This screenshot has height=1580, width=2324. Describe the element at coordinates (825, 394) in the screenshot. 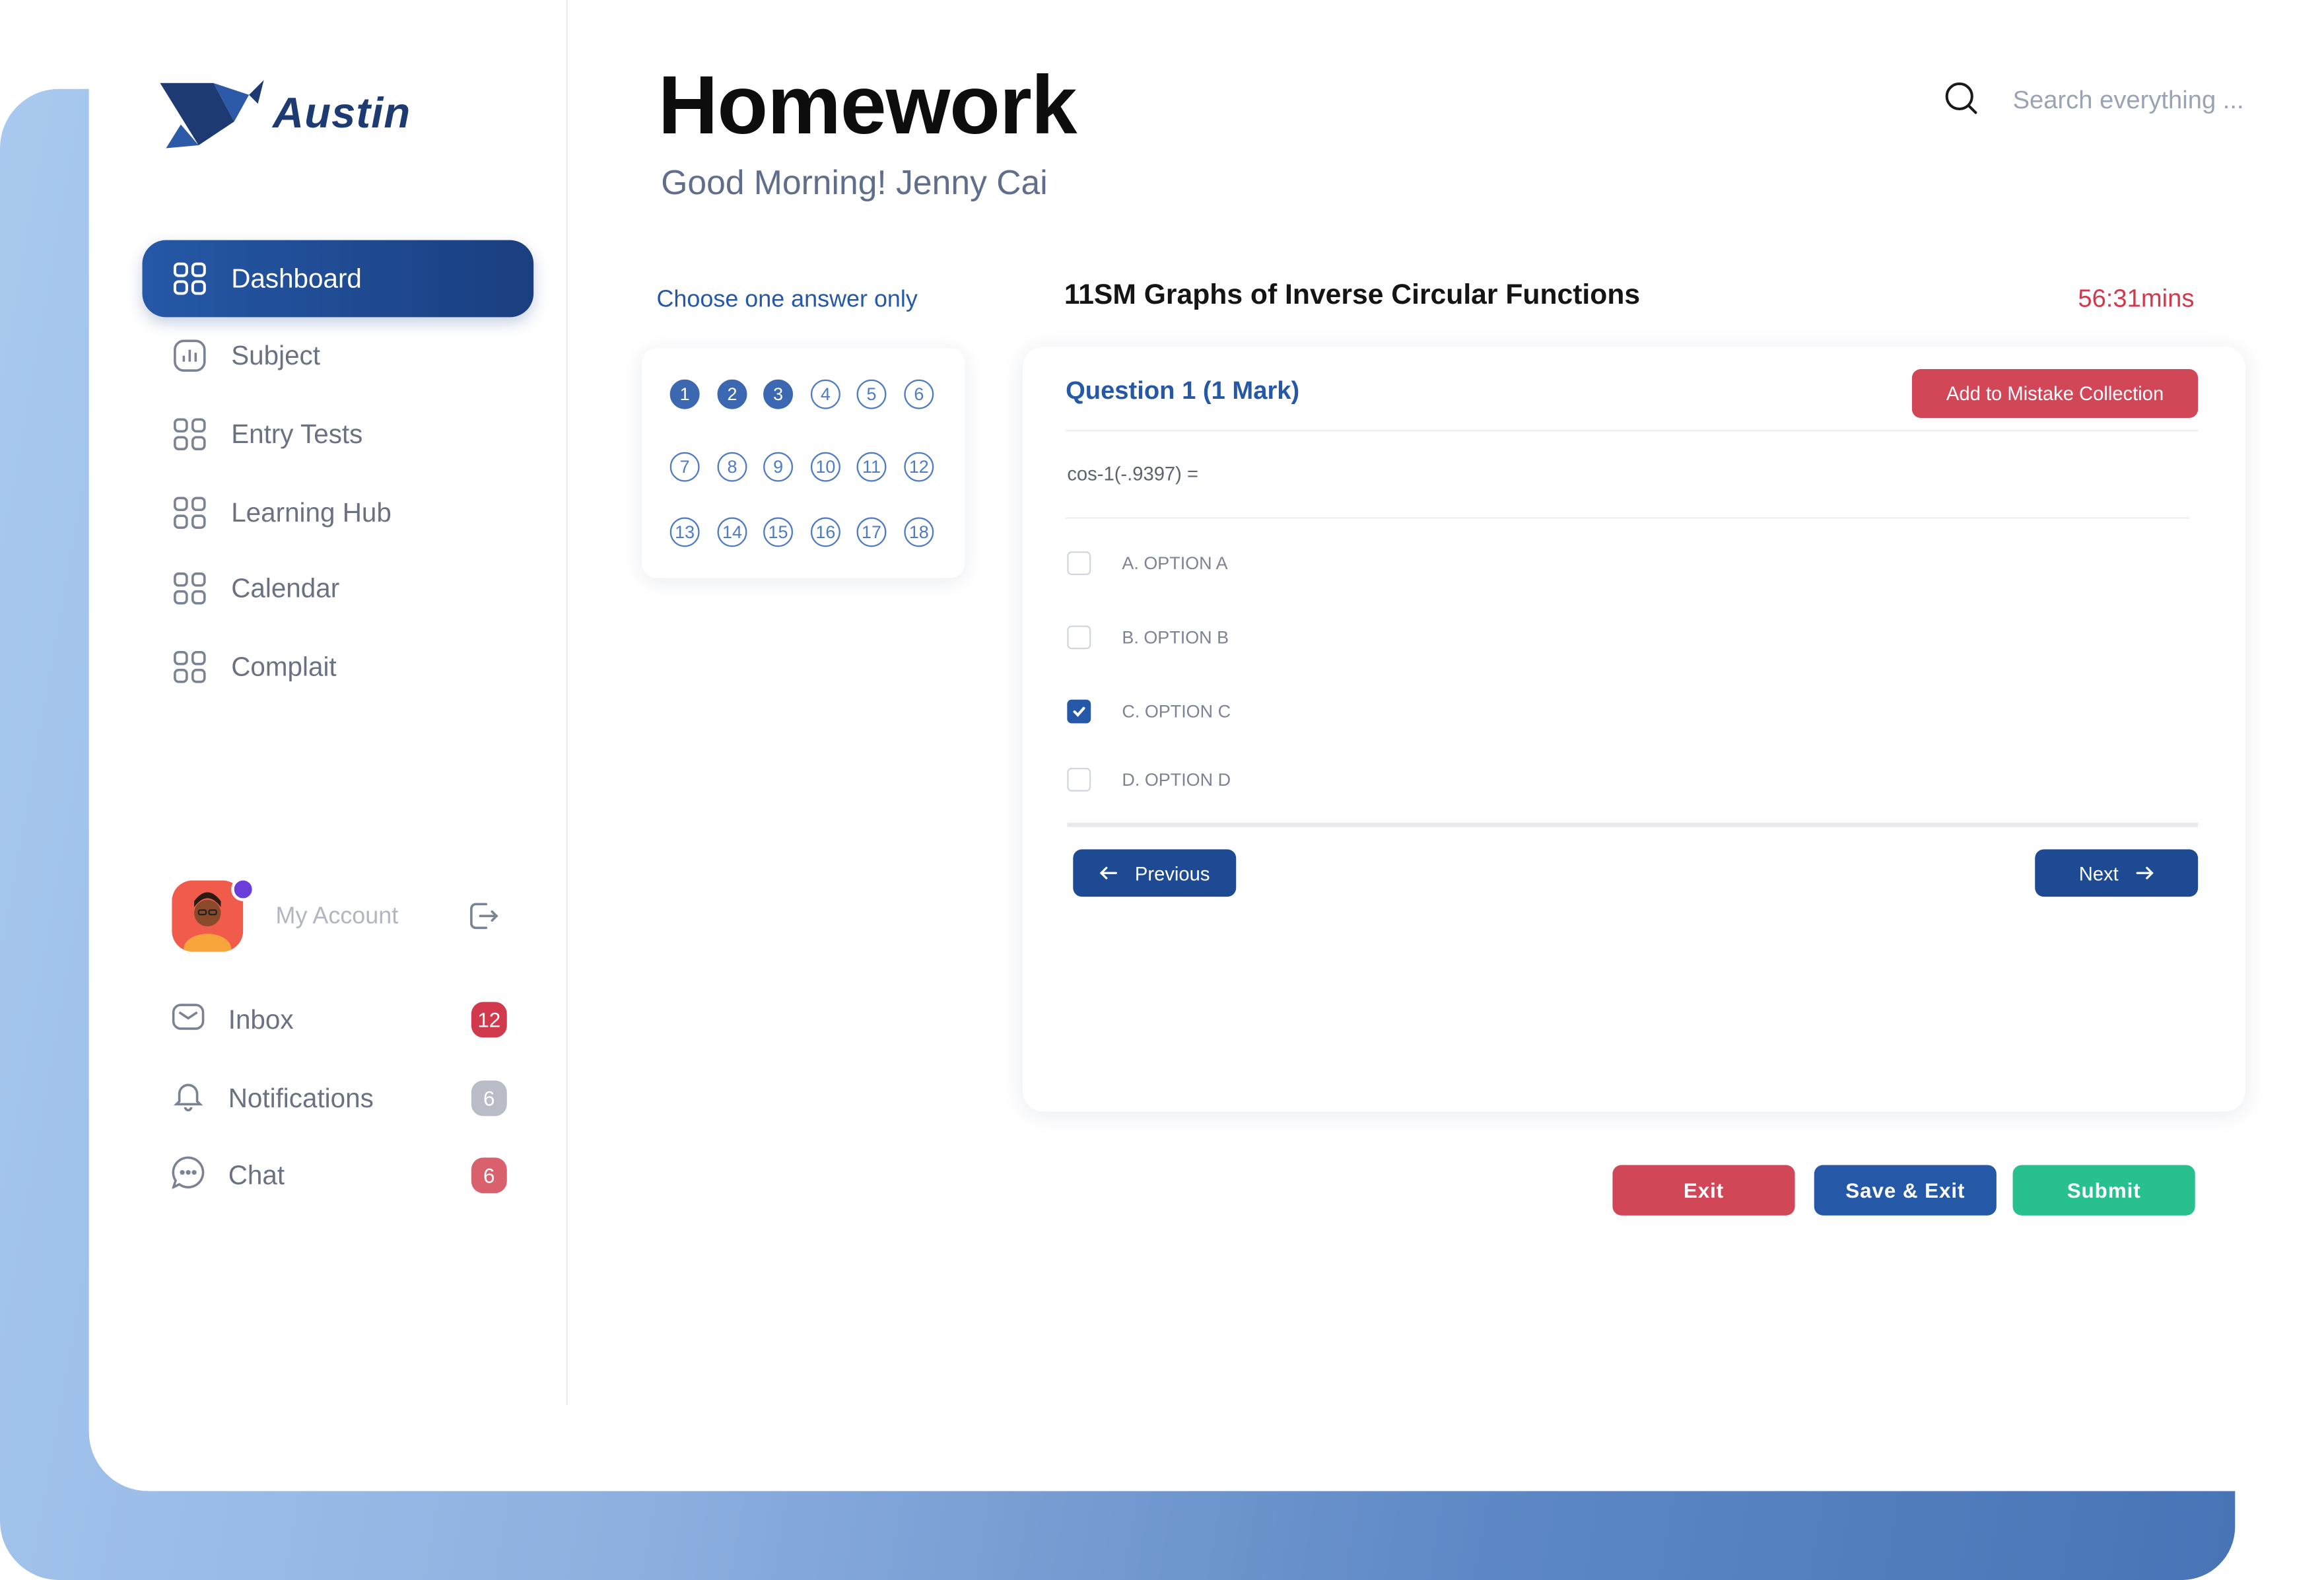

I see `question-number-4: 4` at that location.